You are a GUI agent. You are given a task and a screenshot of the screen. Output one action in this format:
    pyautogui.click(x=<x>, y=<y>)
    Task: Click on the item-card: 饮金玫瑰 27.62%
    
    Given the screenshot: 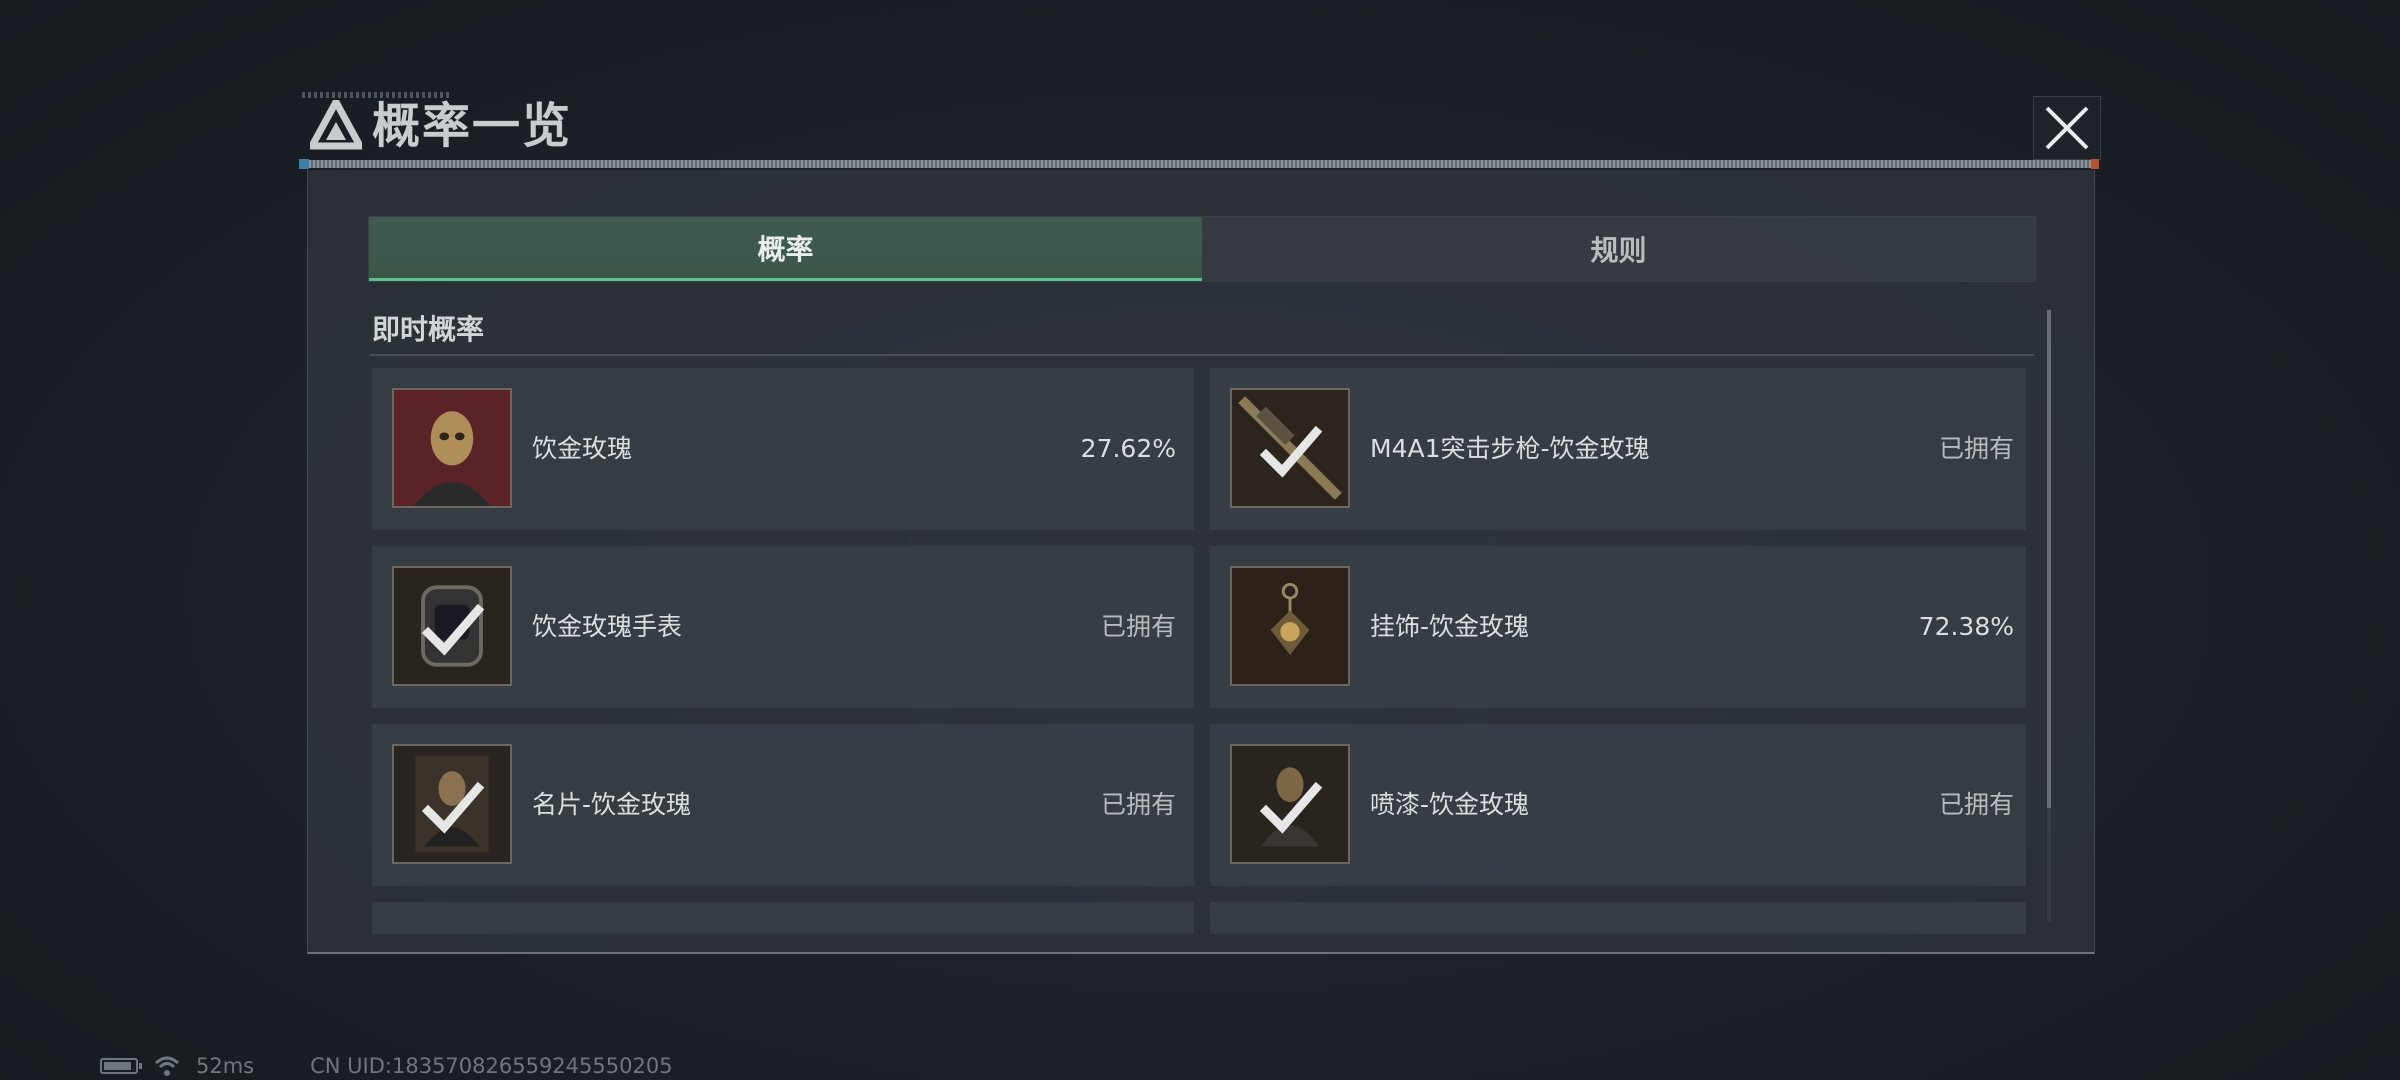 What is the action you would take?
    pyautogui.click(x=783, y=449)
    